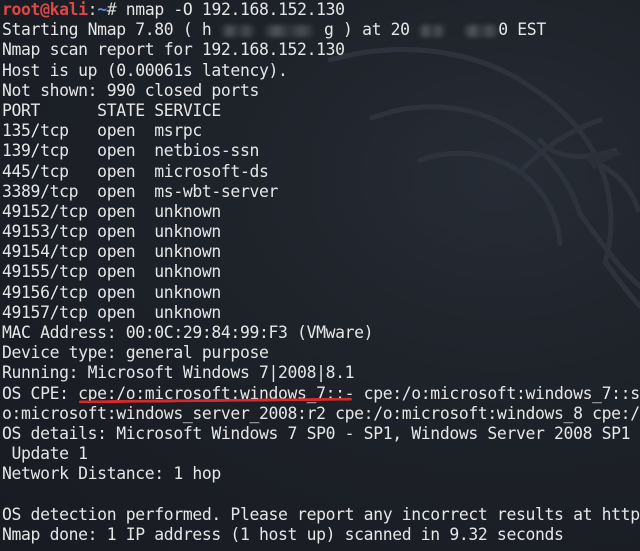  I want to click on port-row: 445/tcp open microsoft-ds, so click(135, 171).